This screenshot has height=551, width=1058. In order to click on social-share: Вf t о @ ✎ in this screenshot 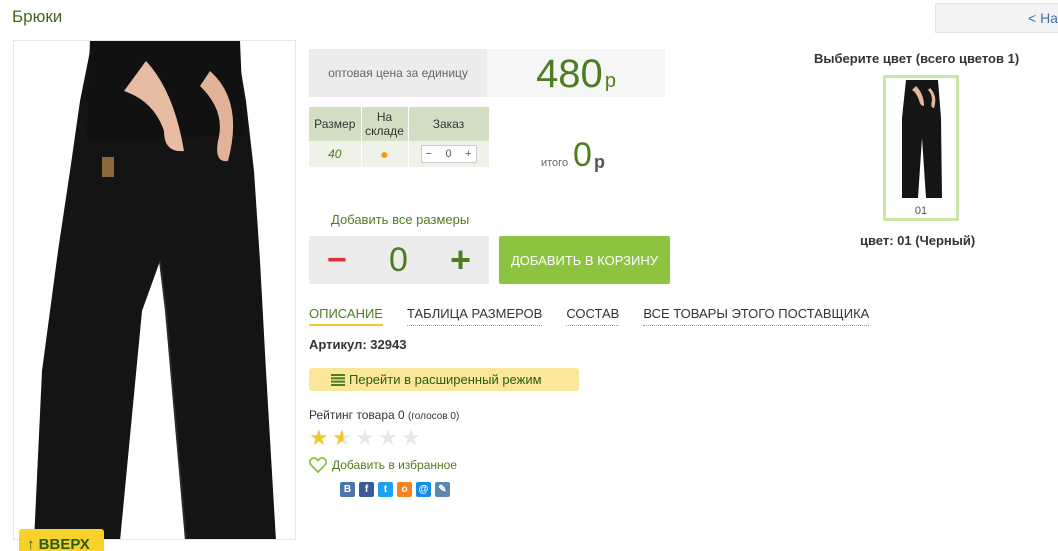, I will do `click(397, 489)`.